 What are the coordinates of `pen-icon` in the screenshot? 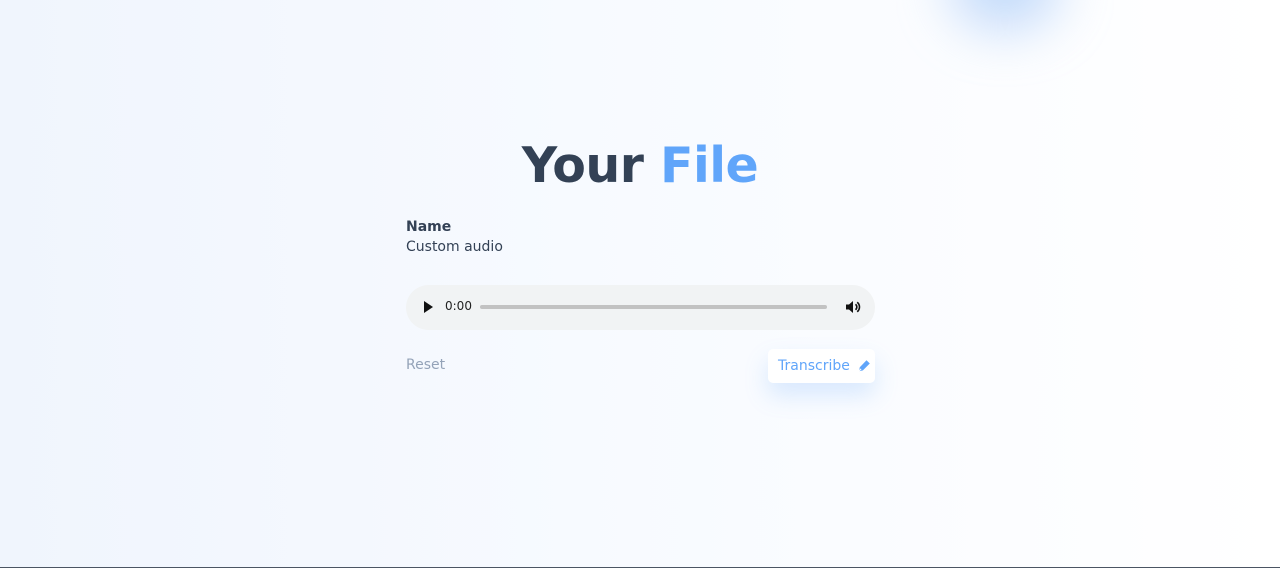 It's located at (863, 366).